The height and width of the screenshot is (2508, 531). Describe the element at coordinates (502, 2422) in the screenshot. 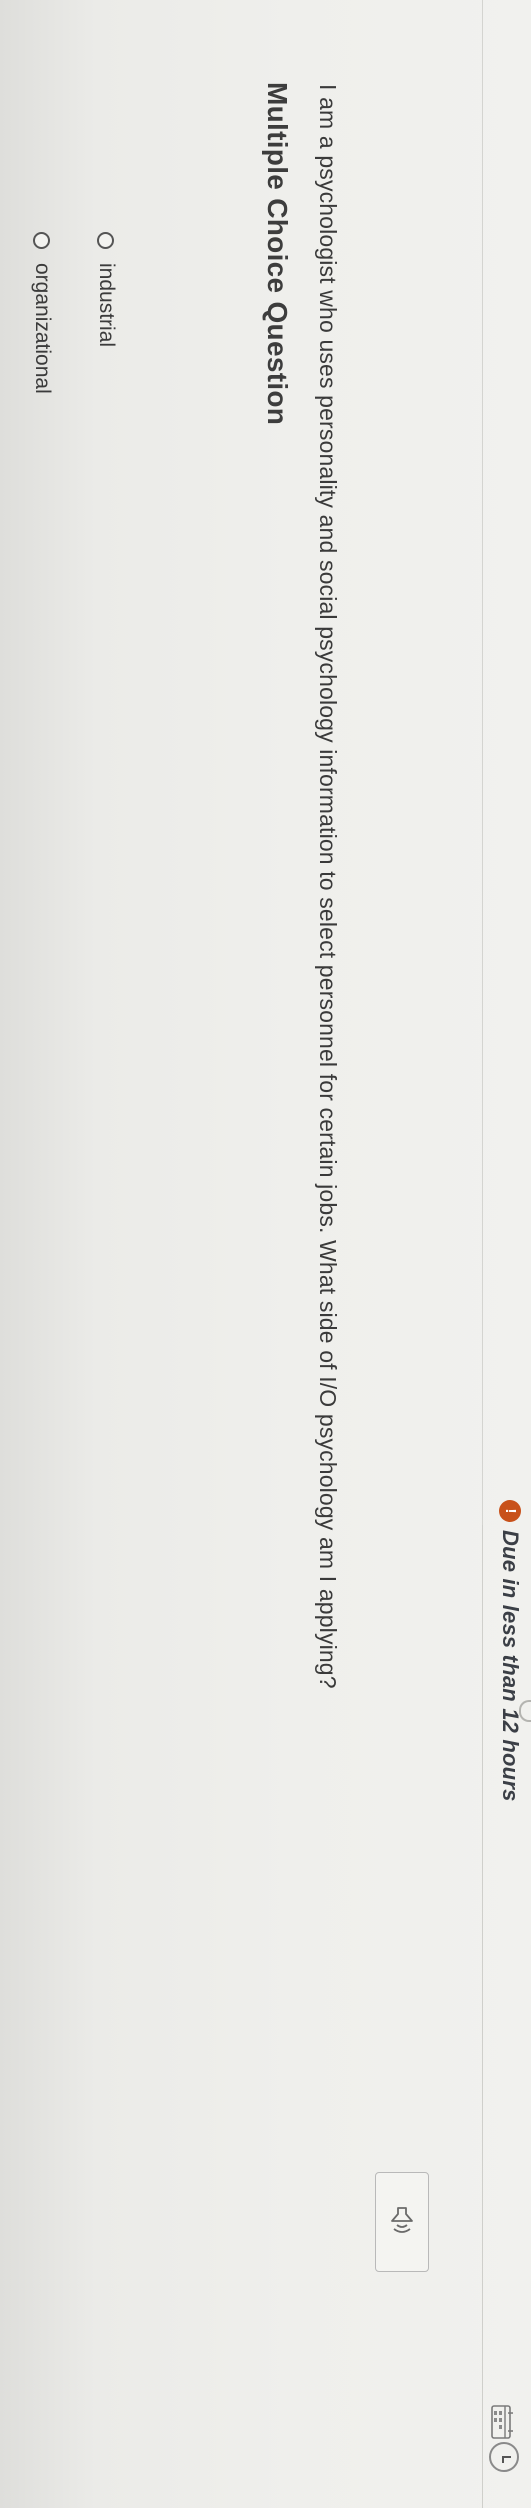

I see `calendar-icon` at that location.